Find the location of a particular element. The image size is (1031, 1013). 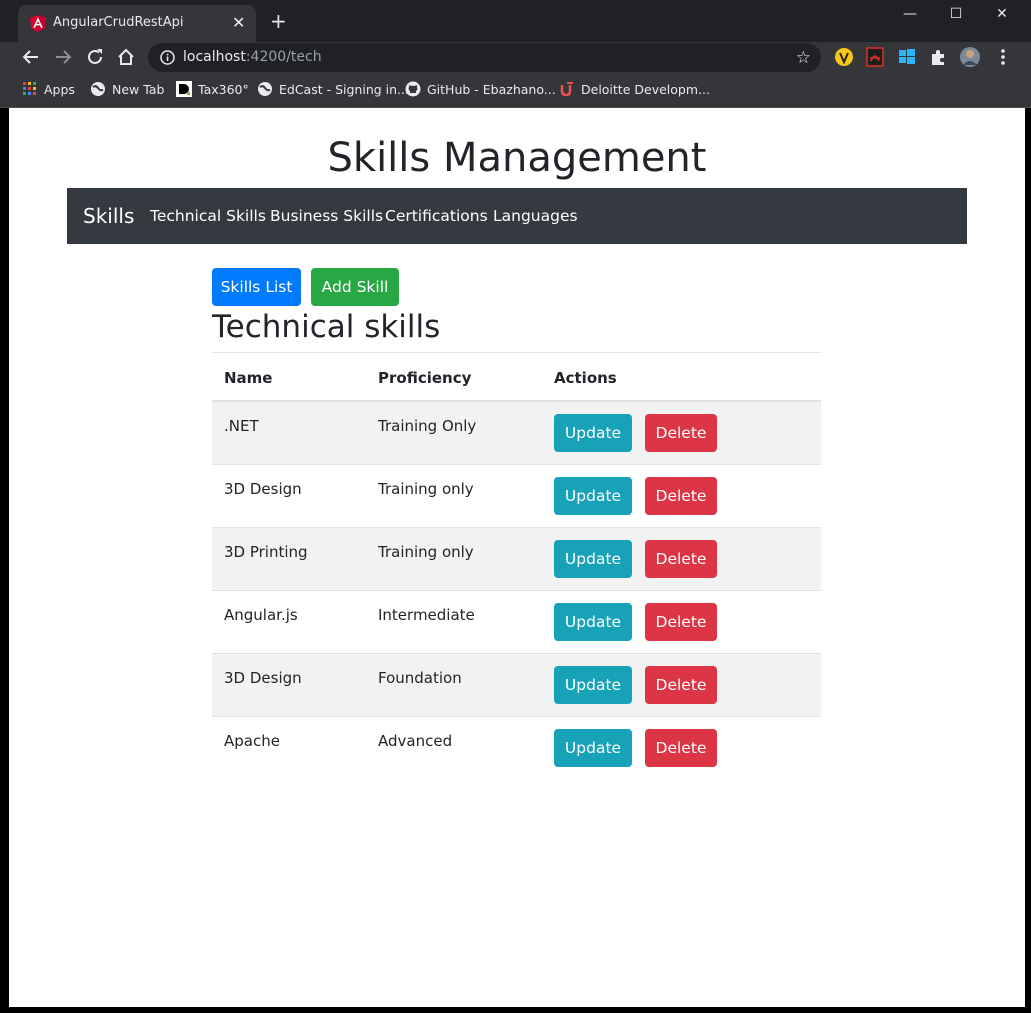

nav-business-skills: Business Skills is located at coordinates (326, 216).